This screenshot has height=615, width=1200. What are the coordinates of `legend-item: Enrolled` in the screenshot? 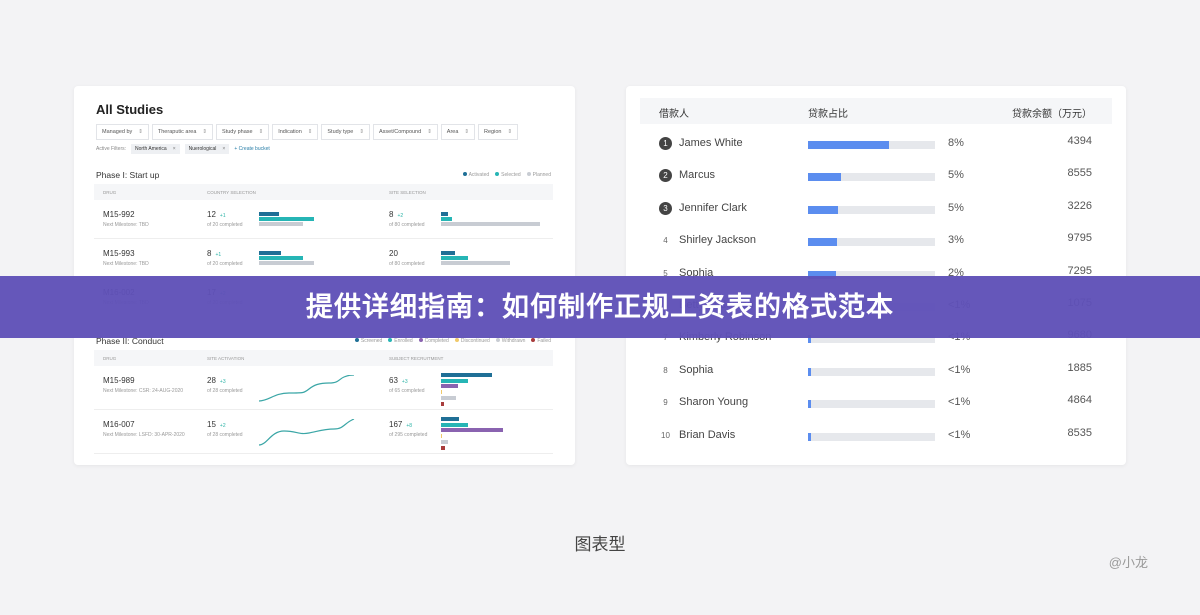 It's located at (400, 341).